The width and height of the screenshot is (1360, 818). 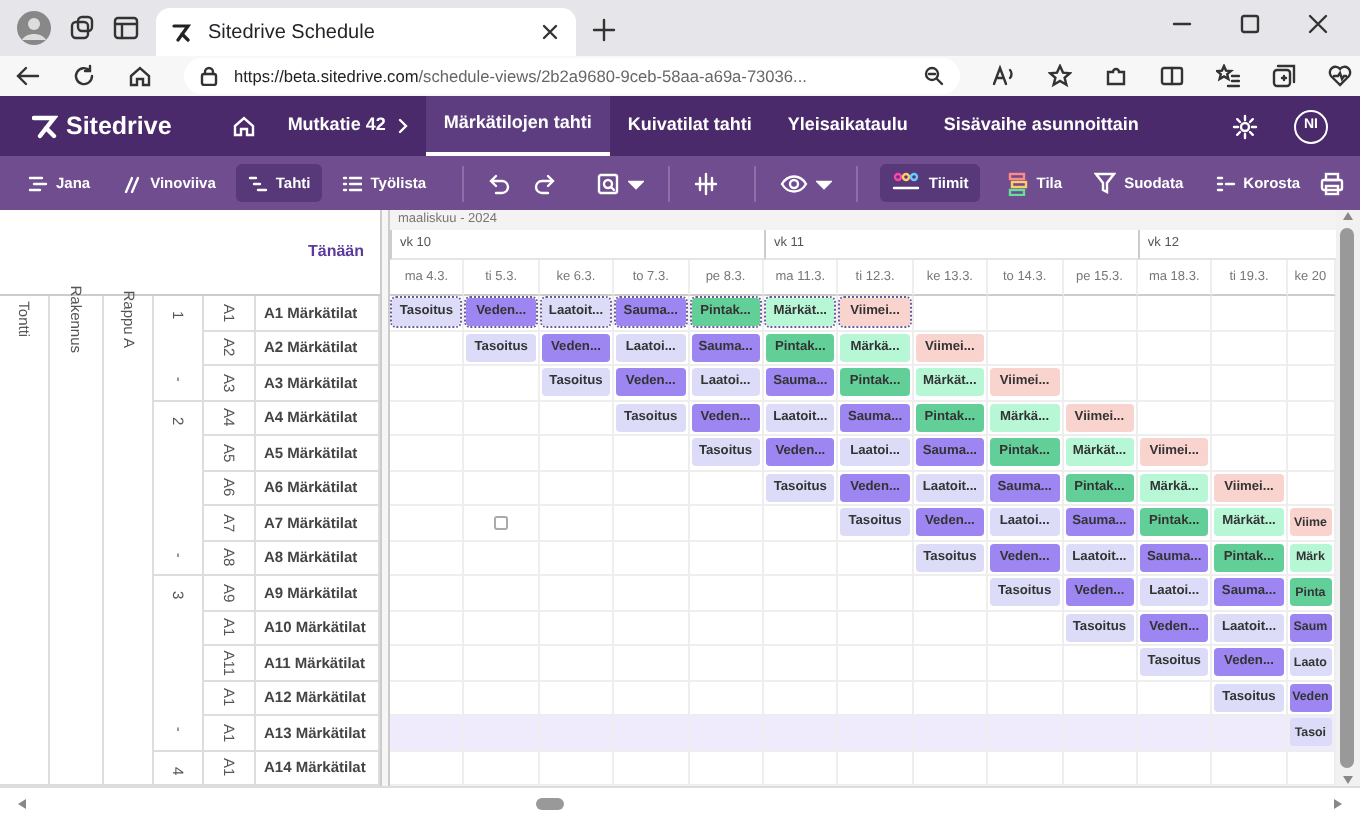 What do you see at coordinates (352, 183) in the screenshot?
I see `list-icon` at bounding box center [352, 183].